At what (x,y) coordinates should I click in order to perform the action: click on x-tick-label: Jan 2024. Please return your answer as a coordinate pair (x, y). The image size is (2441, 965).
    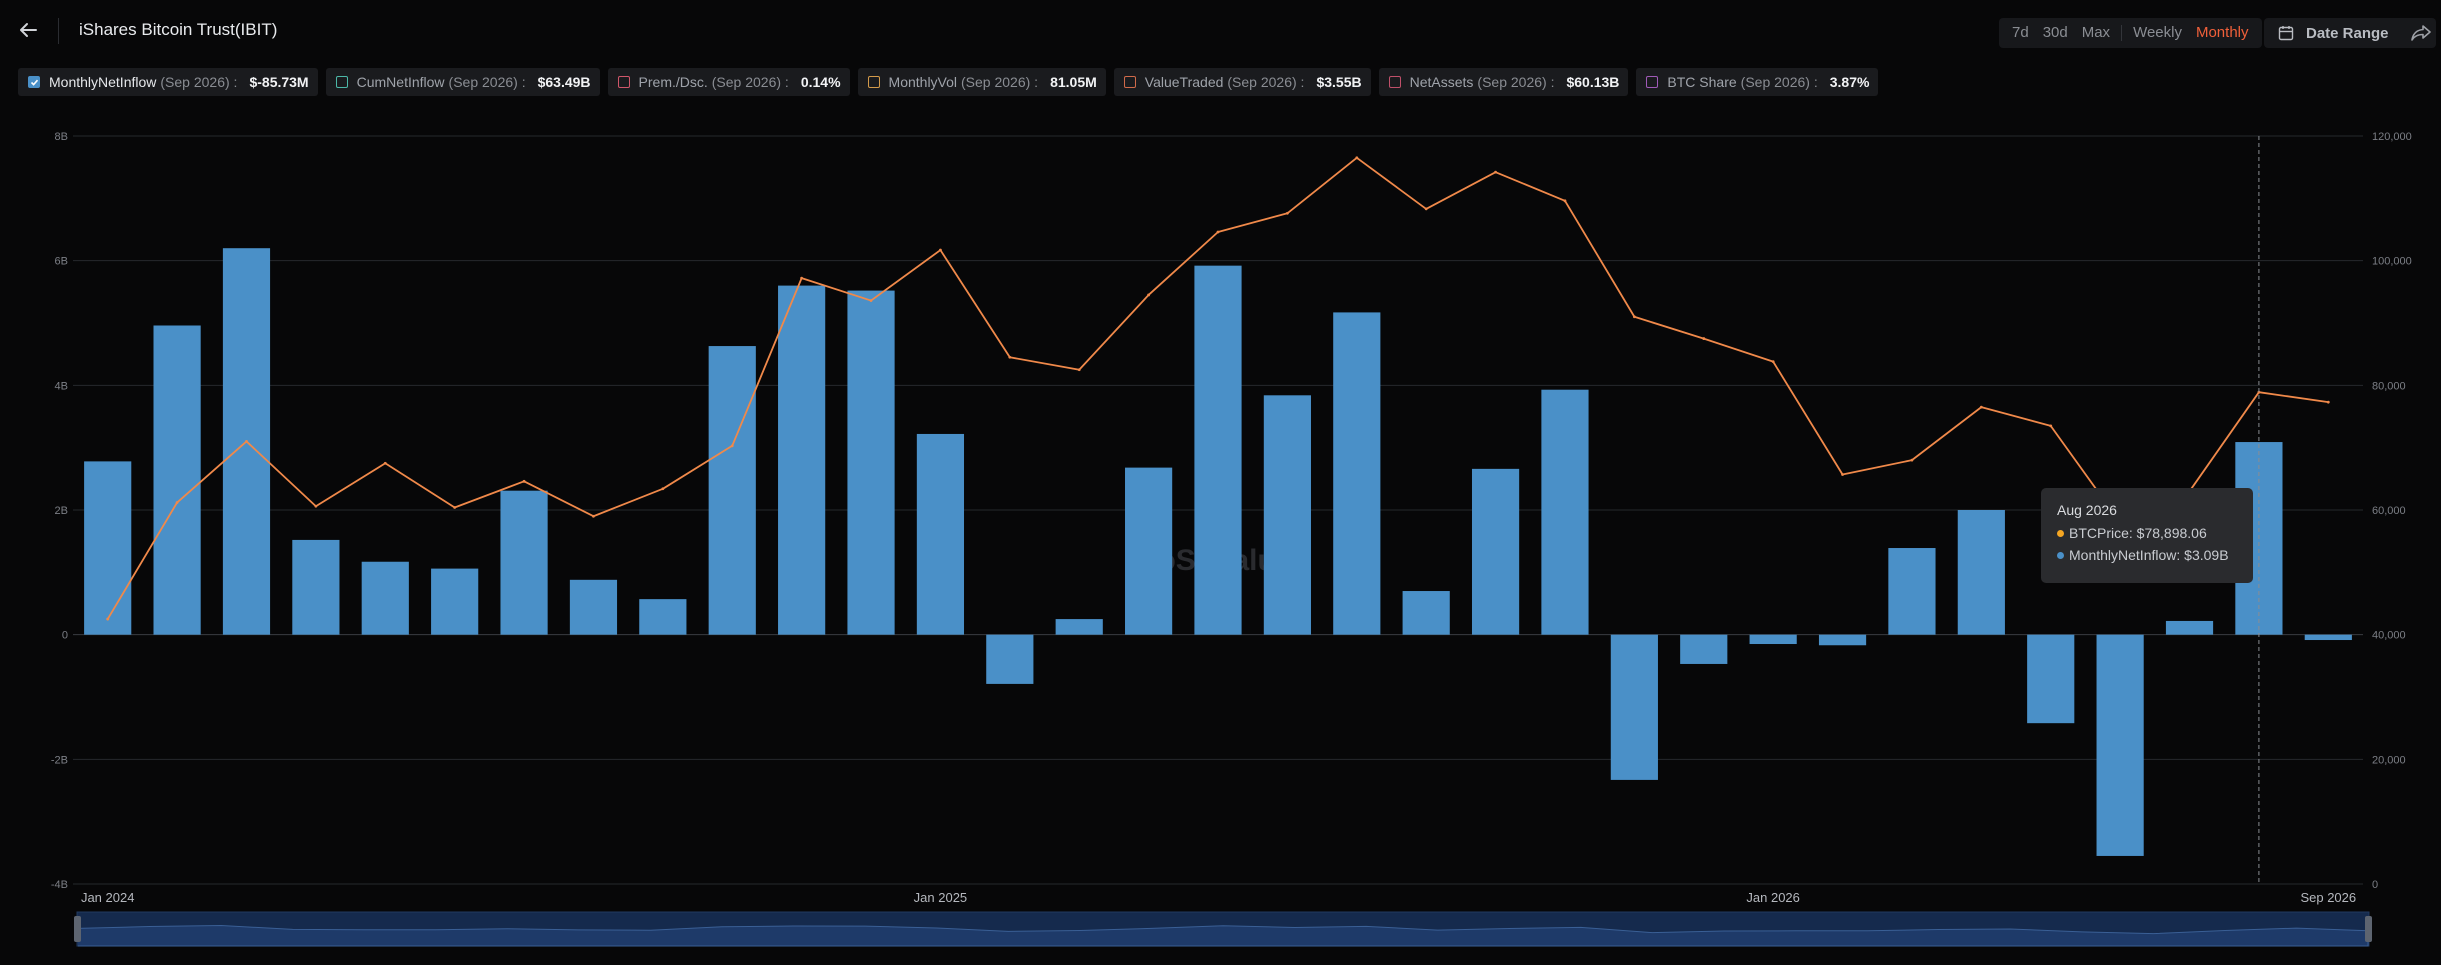
    Looking at the image, I should click on (108, 897).